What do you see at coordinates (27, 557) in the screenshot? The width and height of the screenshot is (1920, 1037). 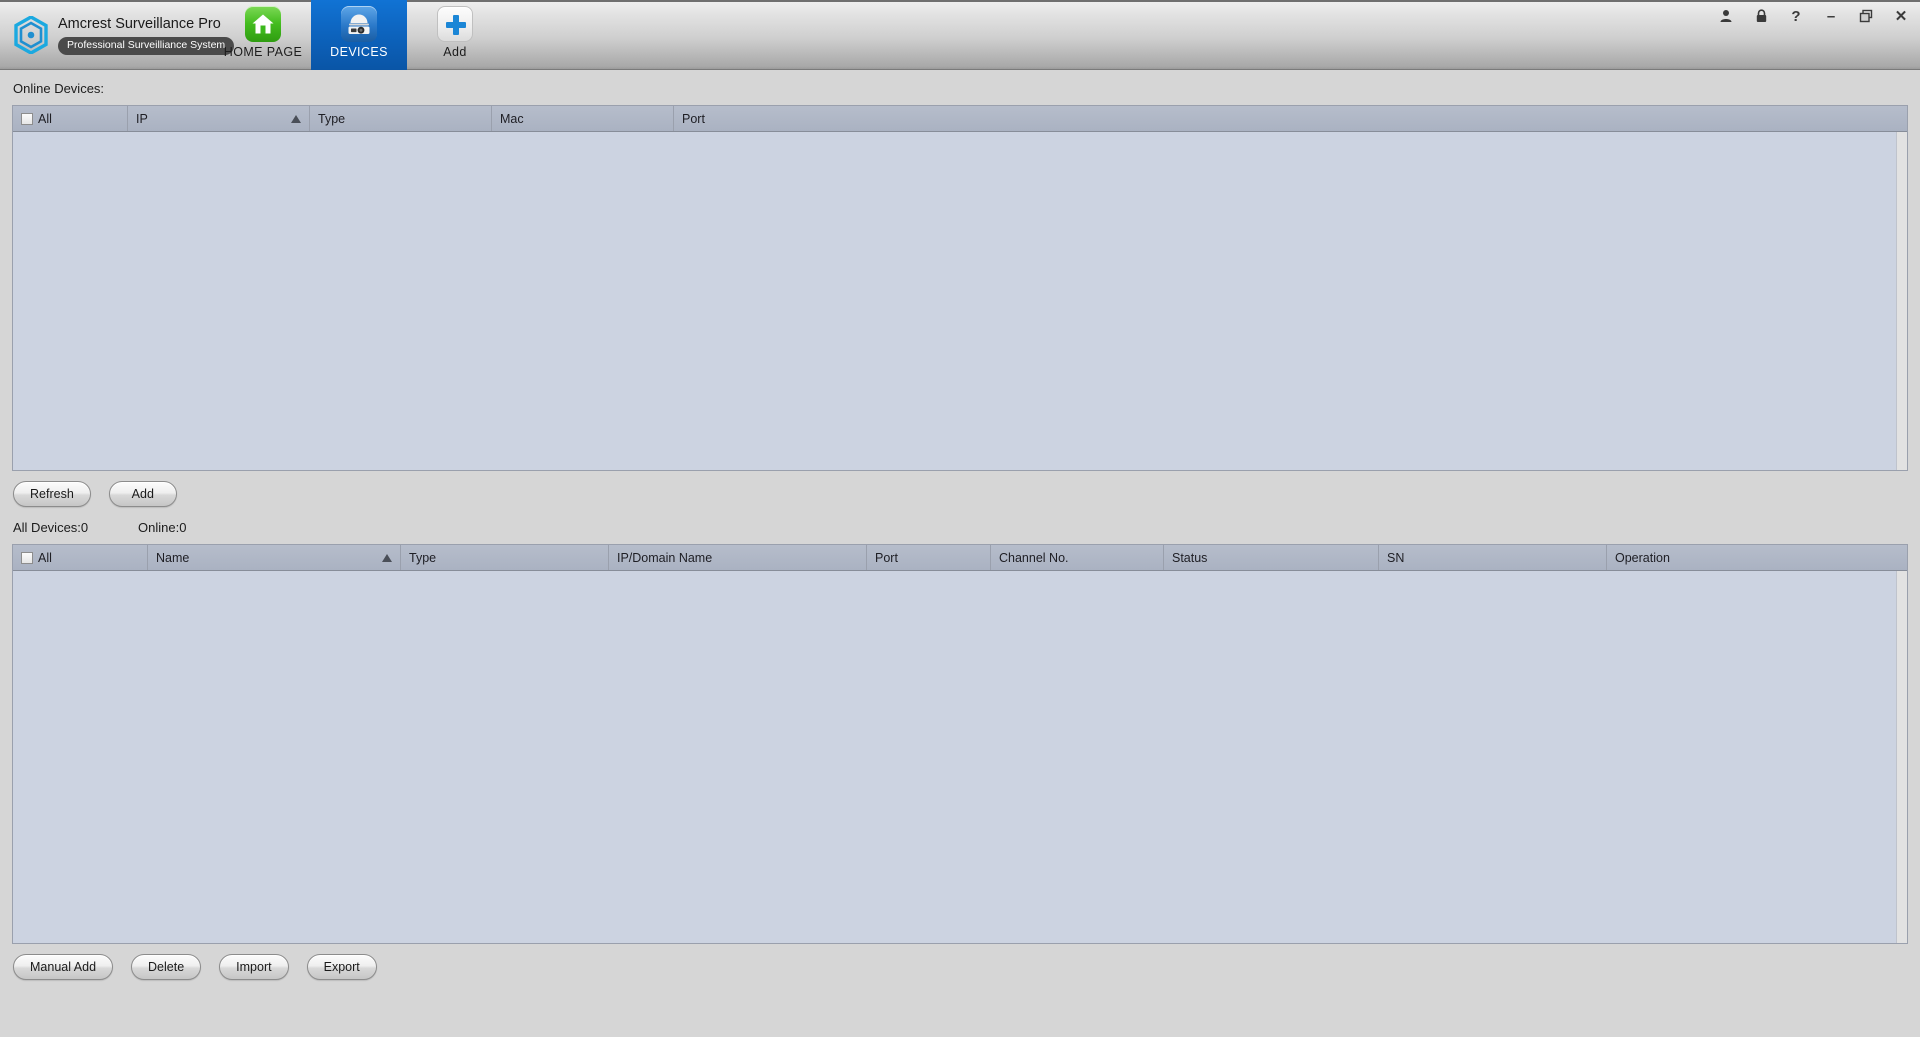 I see `all-devices-select-all-checkbox` at bounding box center [27, 557].